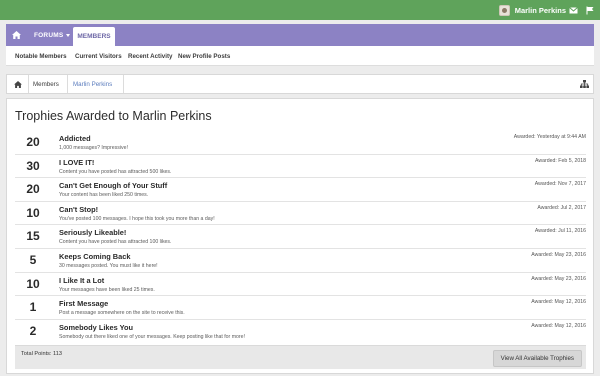 The height and width of the screenshot is (376, 600). I want to click on tab-forums: FORUMS, so click(52, 35).